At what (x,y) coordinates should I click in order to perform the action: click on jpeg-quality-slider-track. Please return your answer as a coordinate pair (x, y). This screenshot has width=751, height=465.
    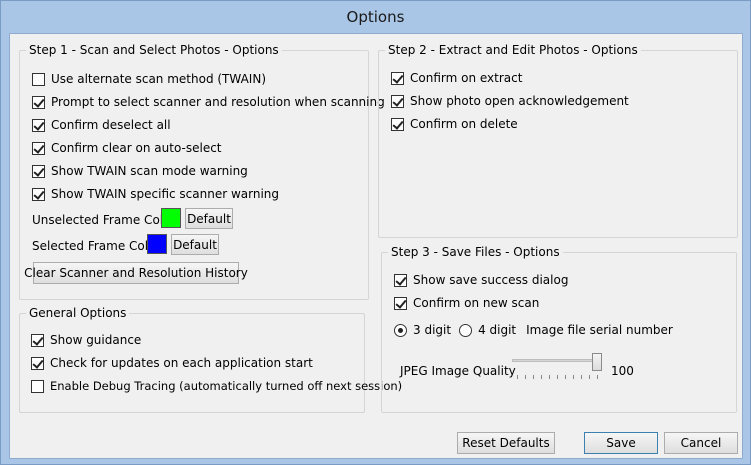
    Looking at the image, I should click on (557, 360).